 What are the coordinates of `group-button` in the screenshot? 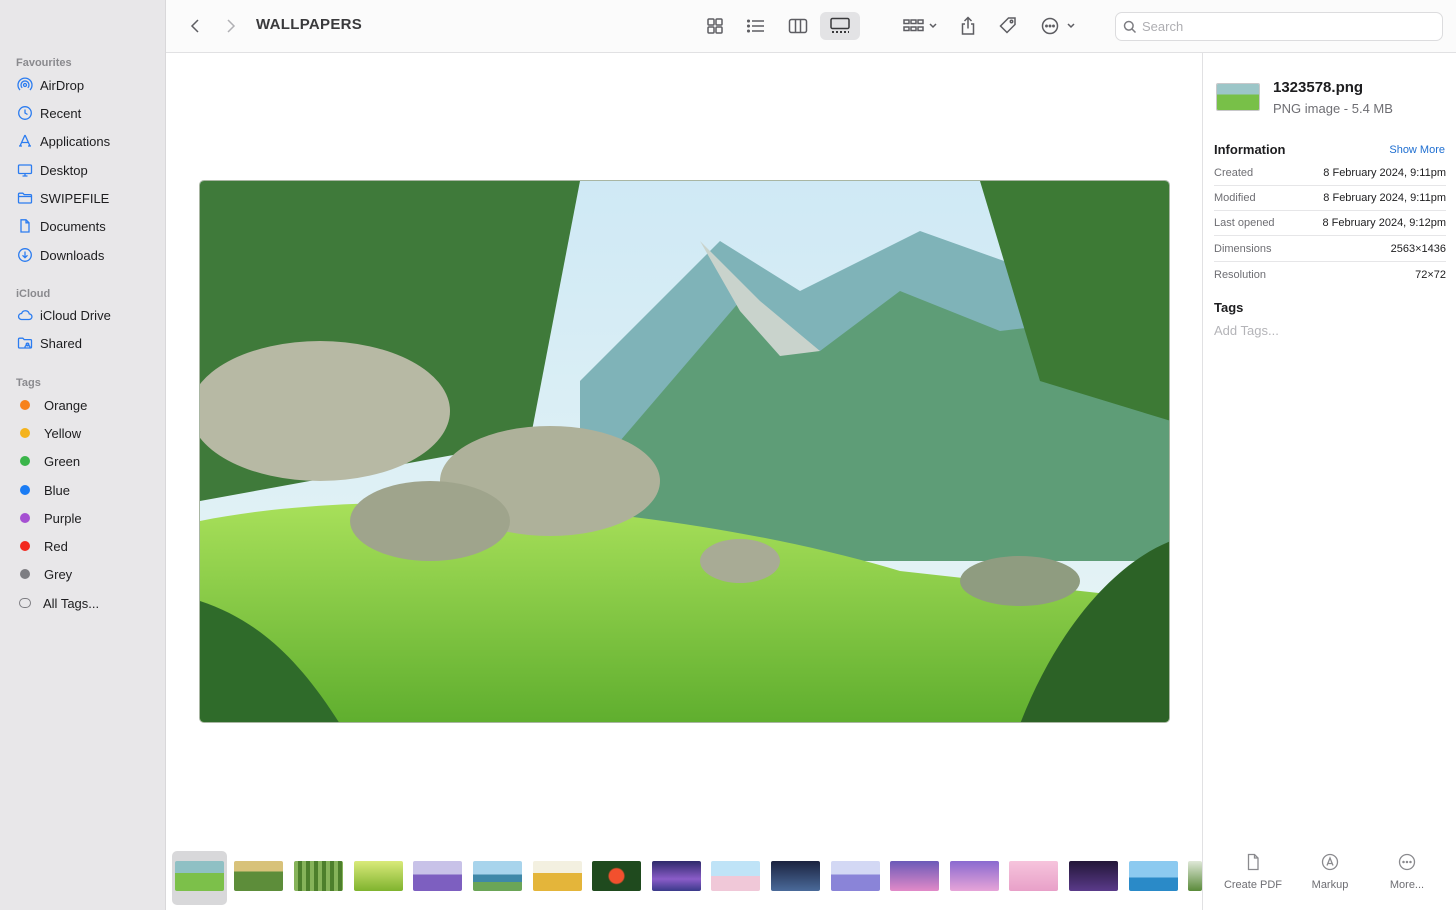 It's located at (920, 26).